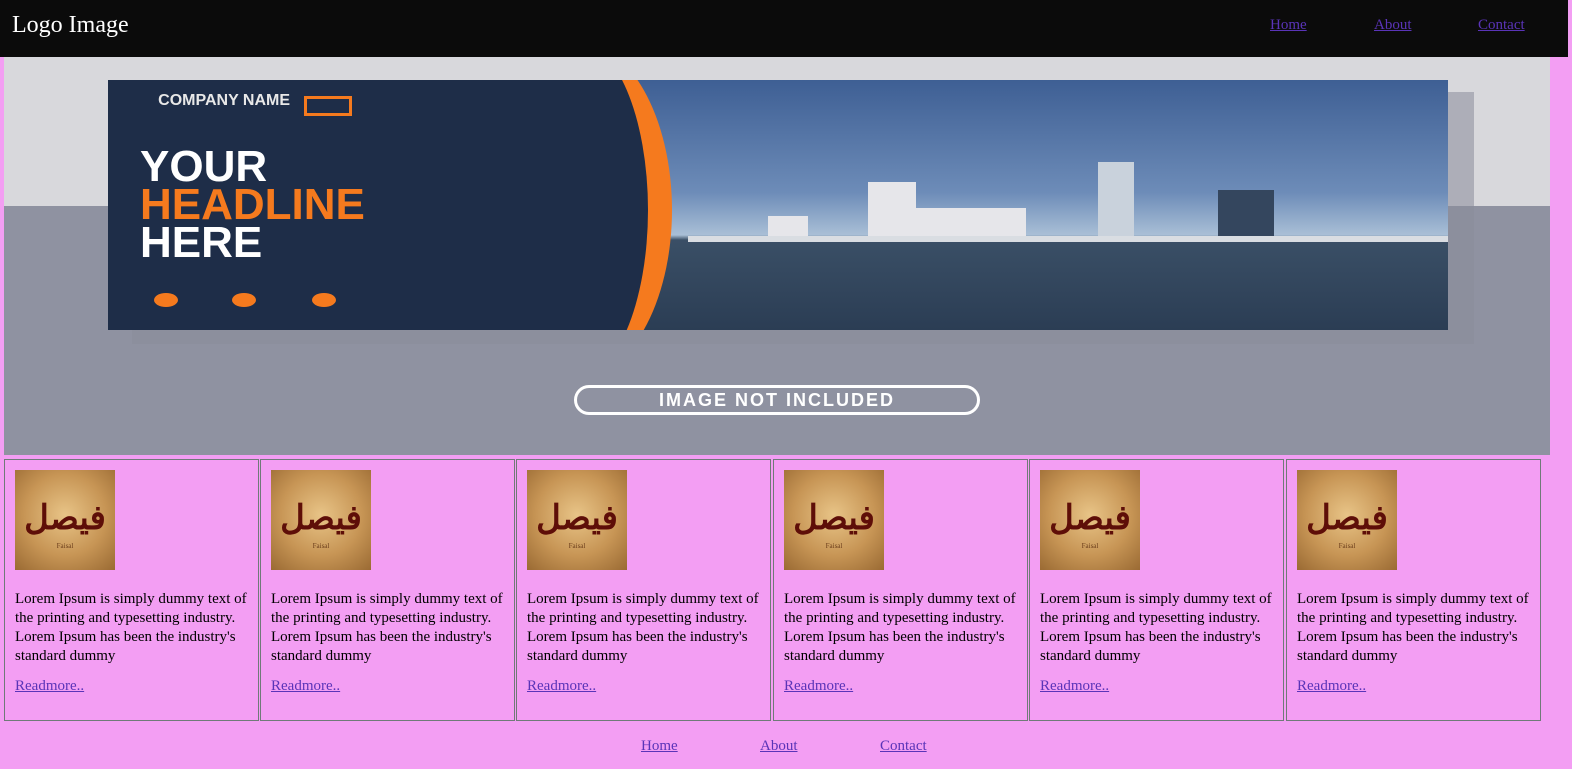  Describe the element at coordinates (1393, 25) in the screenshot. I see `nav-about-link: About` at that location.